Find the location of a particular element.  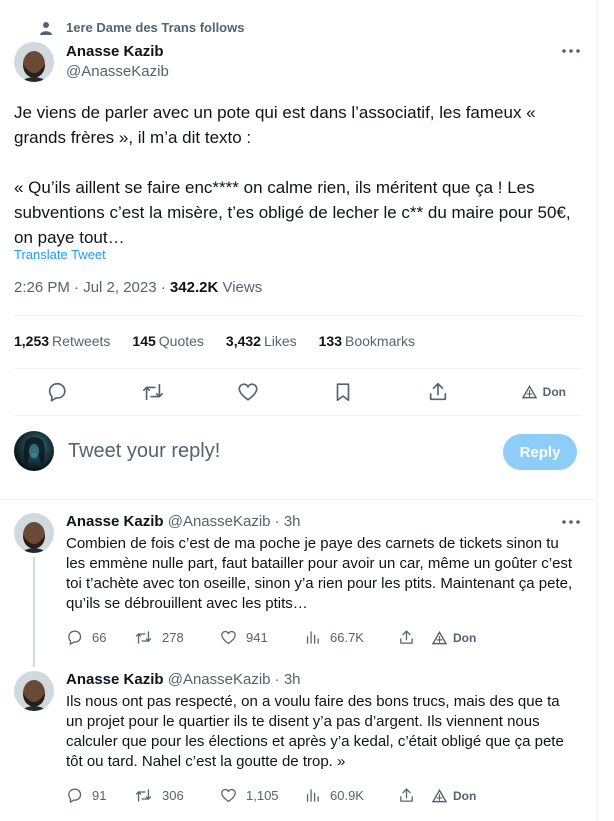

reply-action-bar: 66 278 941 66.7K Don is located at coordinates (271, 637).